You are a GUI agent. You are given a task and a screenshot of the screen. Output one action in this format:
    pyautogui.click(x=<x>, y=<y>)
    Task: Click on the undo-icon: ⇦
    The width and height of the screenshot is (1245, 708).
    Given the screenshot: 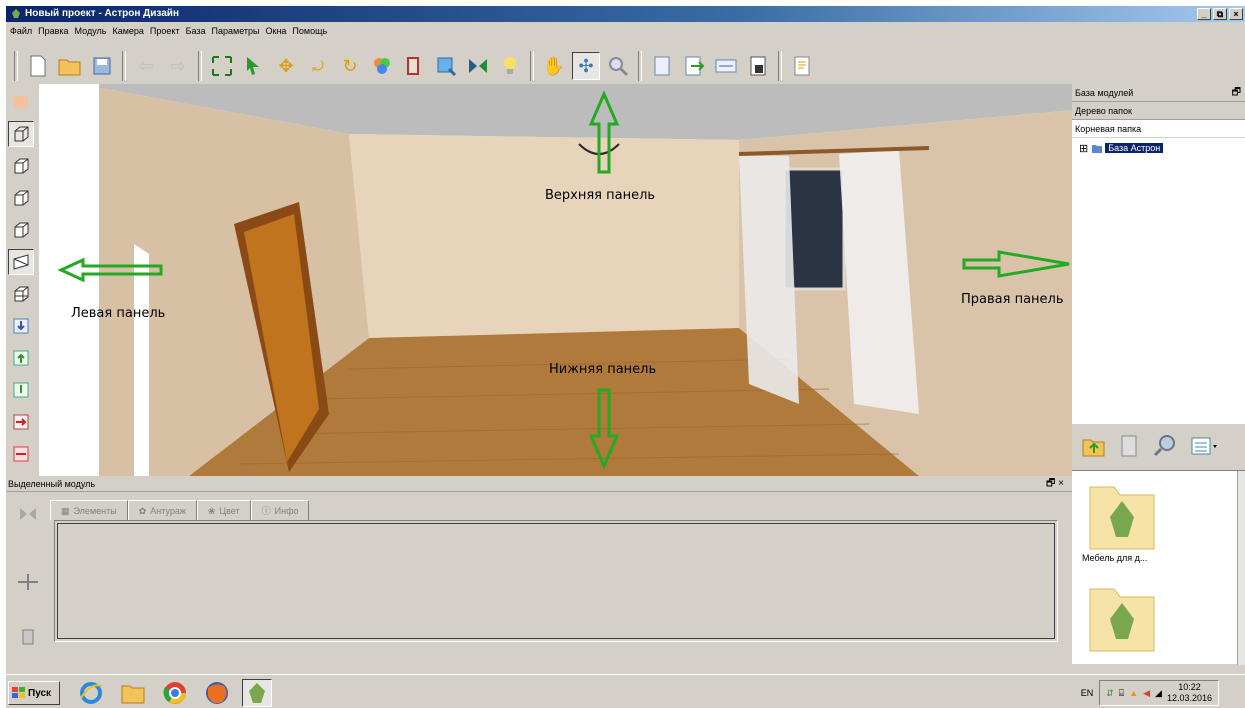 What is the action you would take?
    pyautogui.click(x=146, y=66)
    